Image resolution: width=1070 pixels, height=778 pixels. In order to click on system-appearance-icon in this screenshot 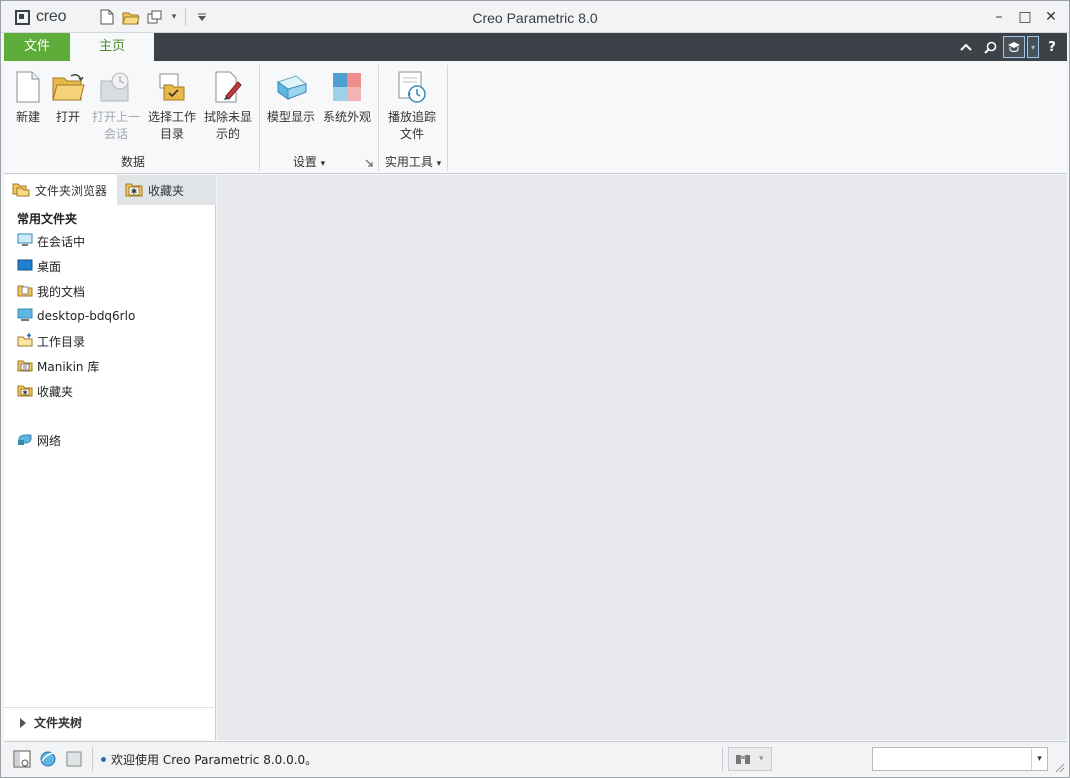, I will do `click(347, 87)`.